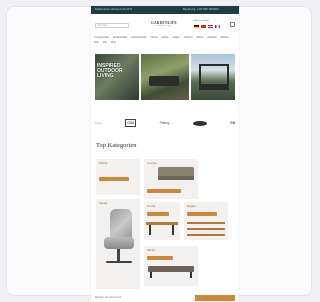 Image resolution: width=320 pixels, height=302 pixels. Describe the element at coordinates (215, 298) in the screenshot. I see `newsletter-button` at that location.